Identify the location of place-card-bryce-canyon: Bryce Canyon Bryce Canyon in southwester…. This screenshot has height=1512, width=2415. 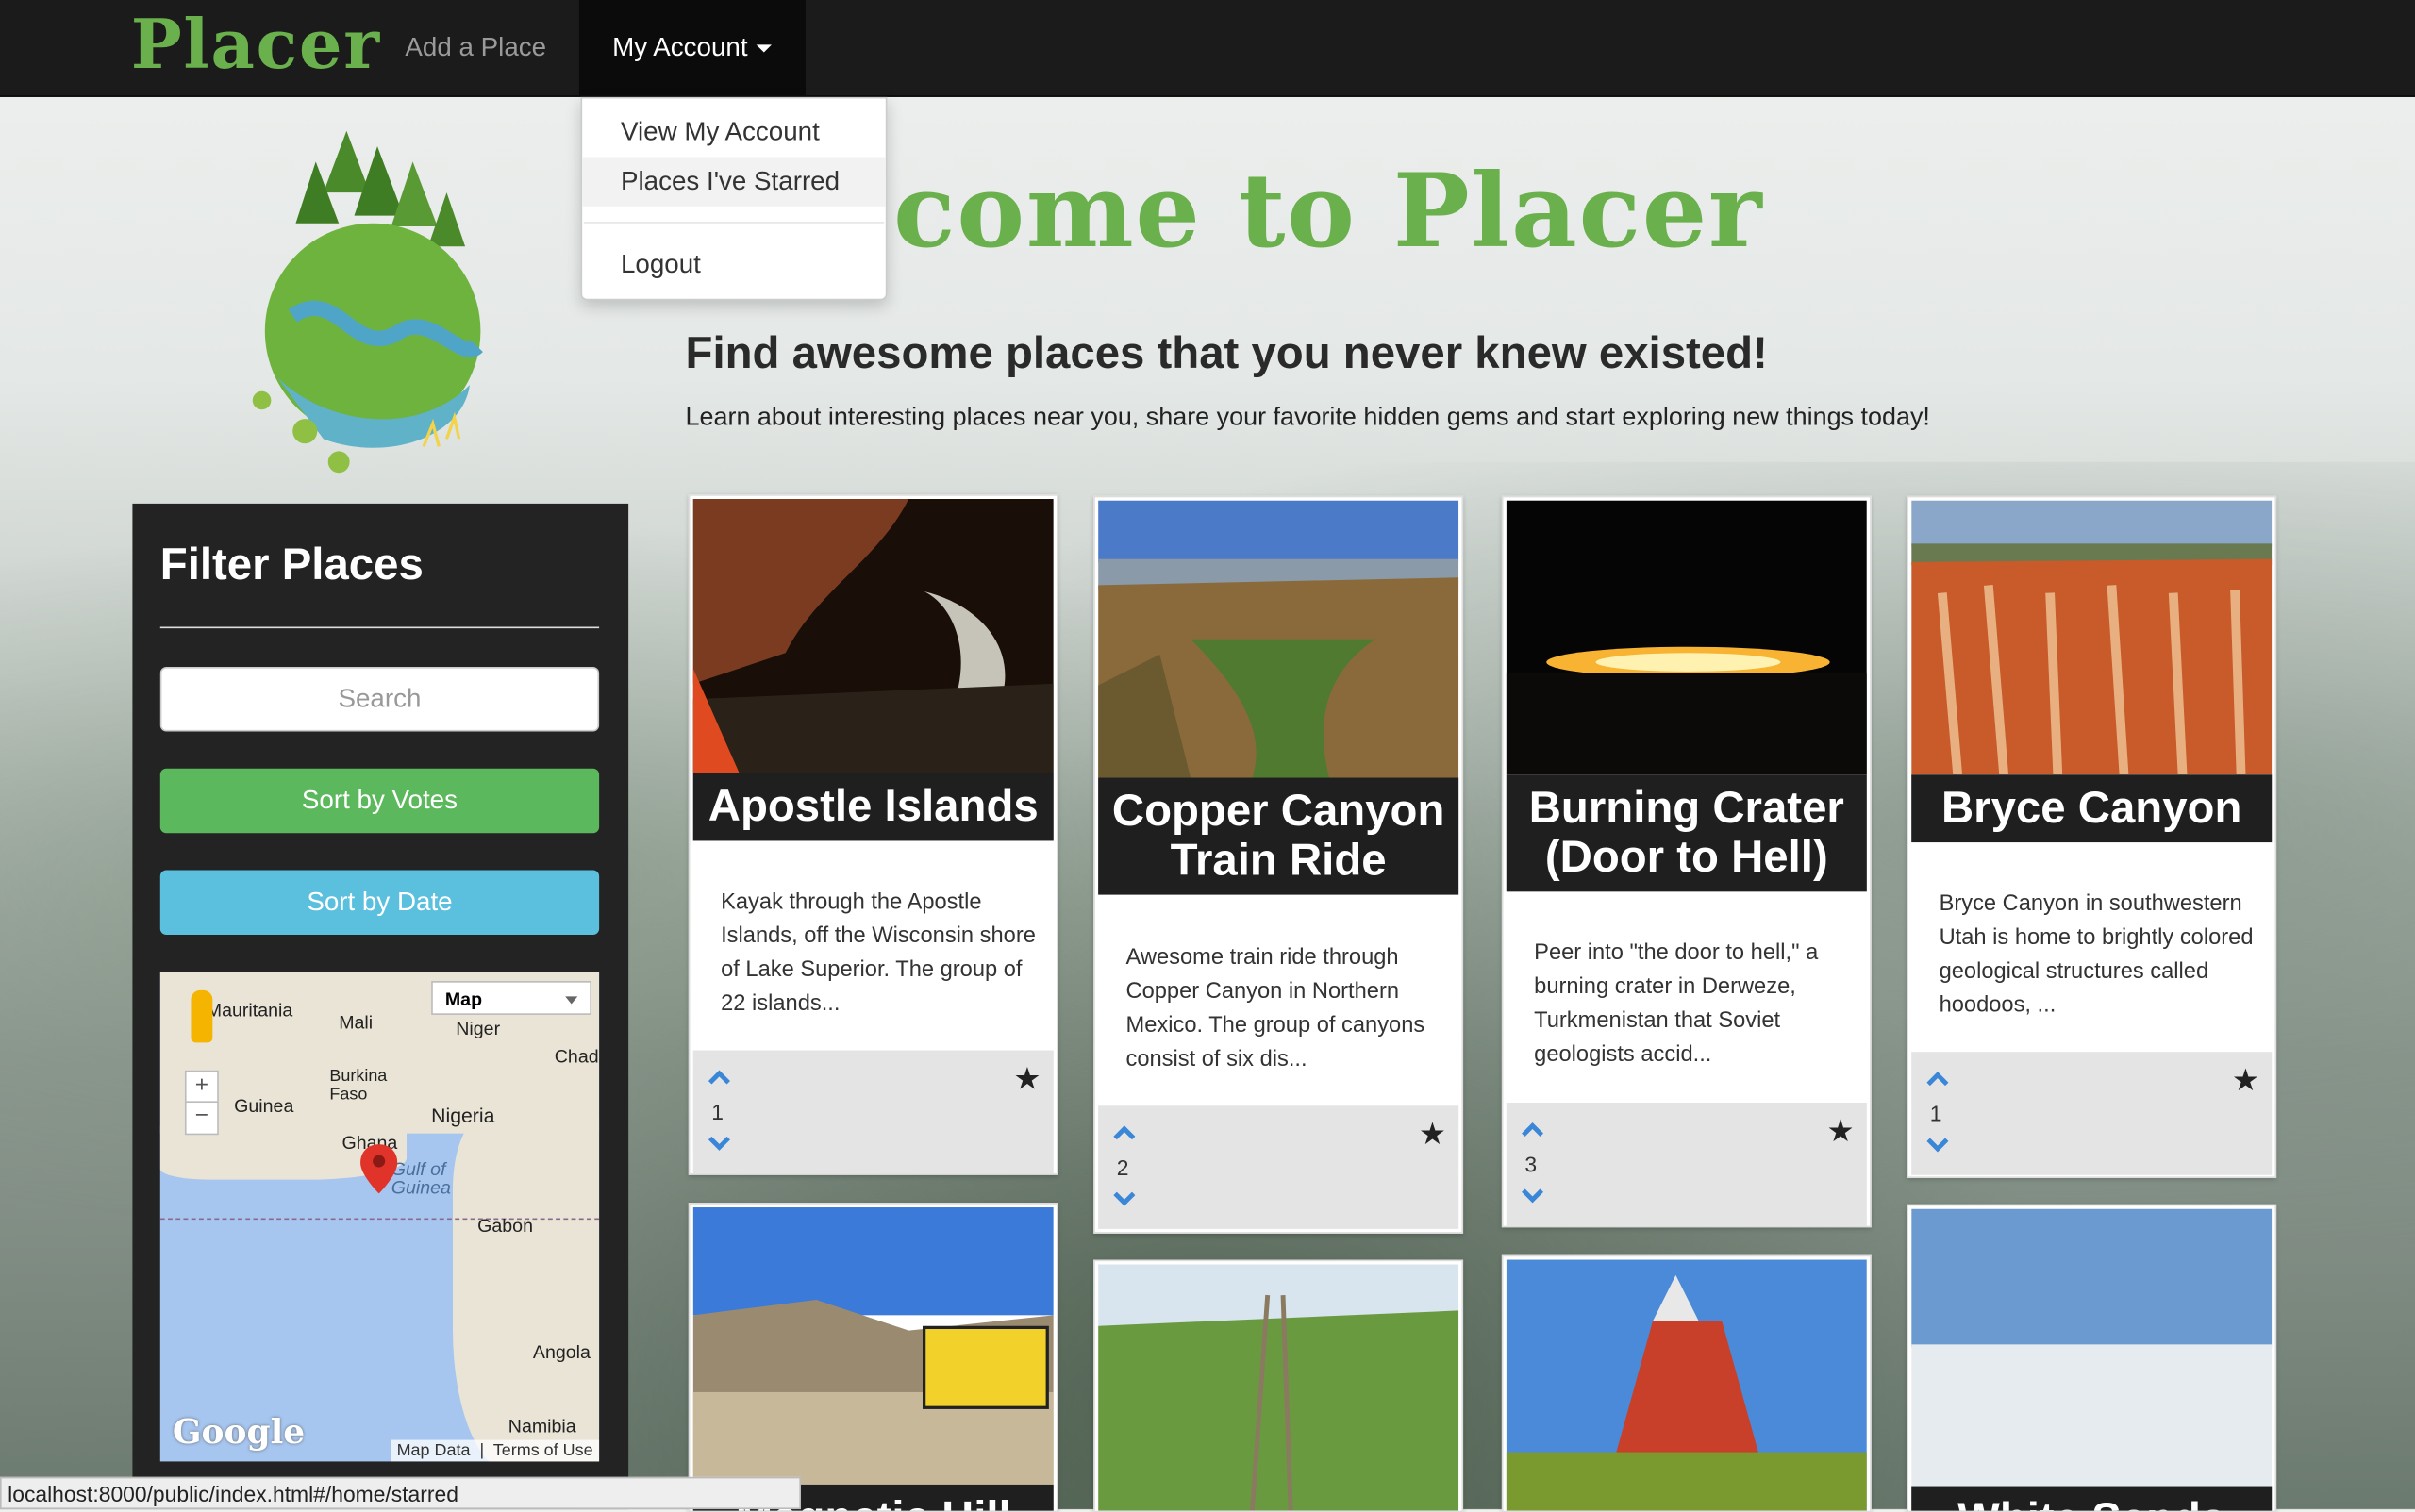
(2092, 837).